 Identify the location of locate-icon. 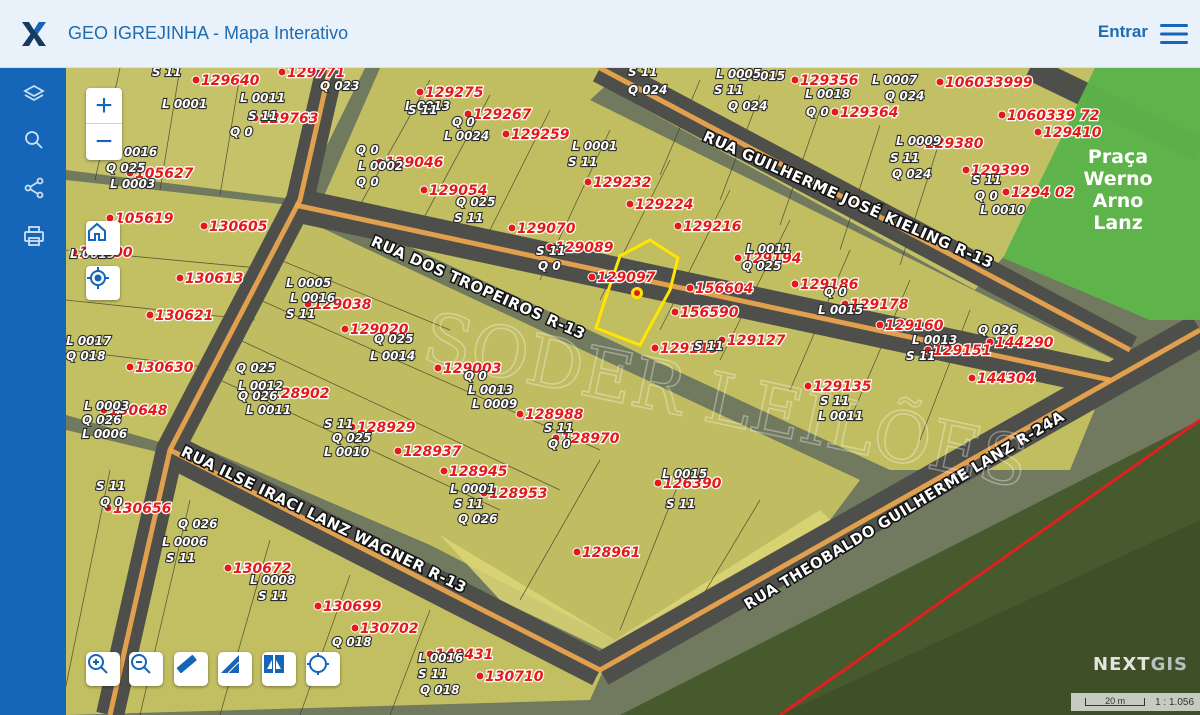
(103, 283).